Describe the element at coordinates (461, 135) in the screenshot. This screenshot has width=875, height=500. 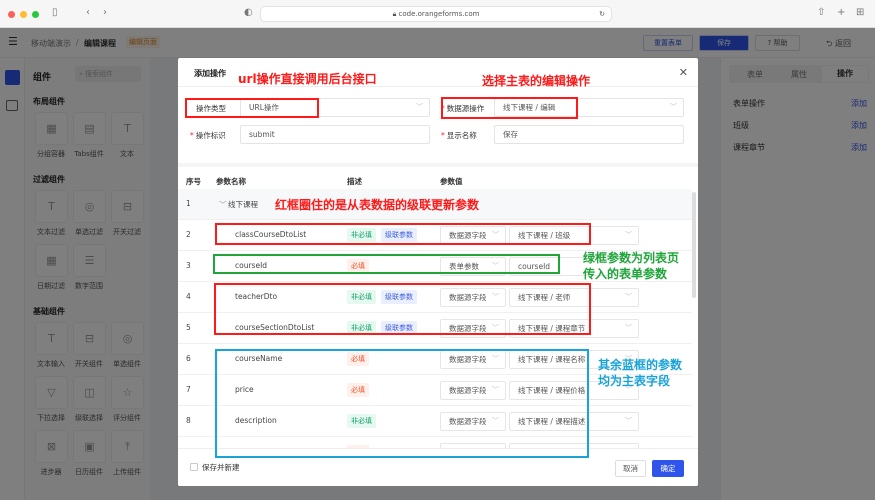
I see `display-name-label-text: 显示名称` at that location.